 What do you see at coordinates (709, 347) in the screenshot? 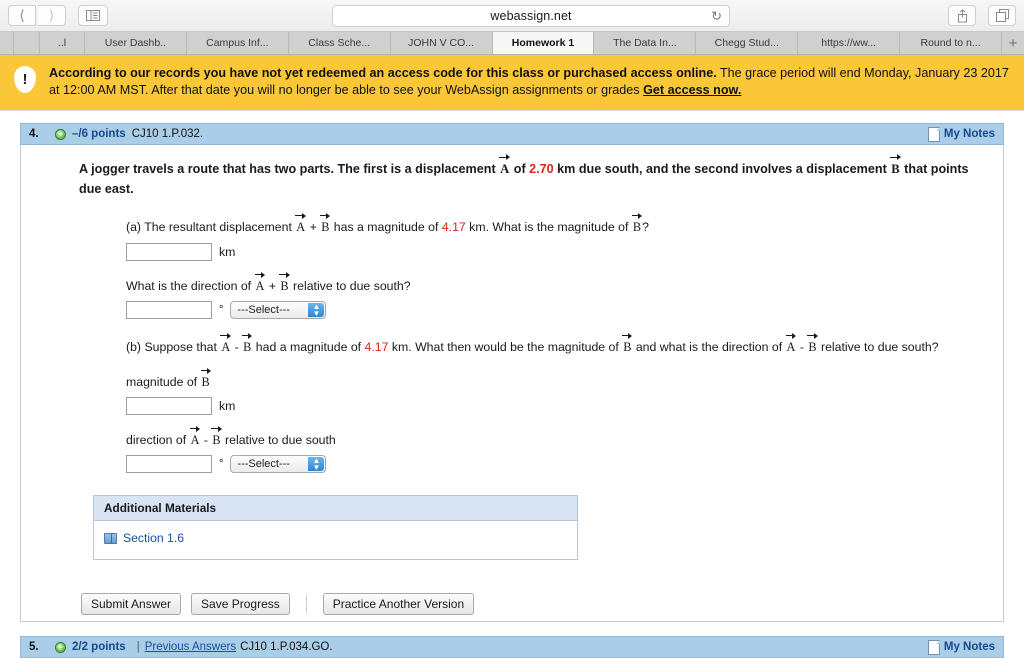
I see `part-b-text-4: and what is the direction of` at bounding box center [709, 347].